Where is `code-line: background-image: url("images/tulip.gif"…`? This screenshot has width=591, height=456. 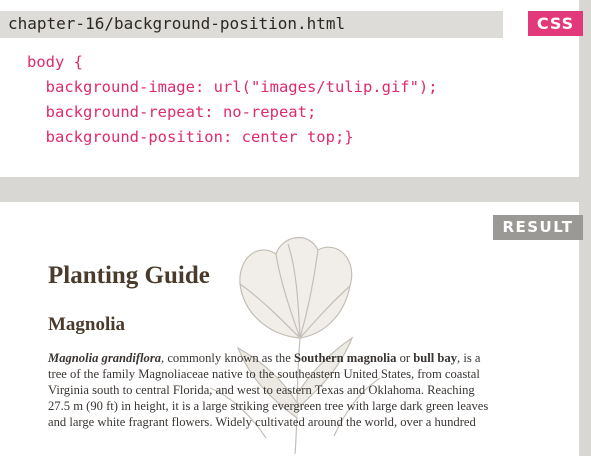 code-line: background-image: url("images/tulip.gif"… is located at coordinates (232, 87).